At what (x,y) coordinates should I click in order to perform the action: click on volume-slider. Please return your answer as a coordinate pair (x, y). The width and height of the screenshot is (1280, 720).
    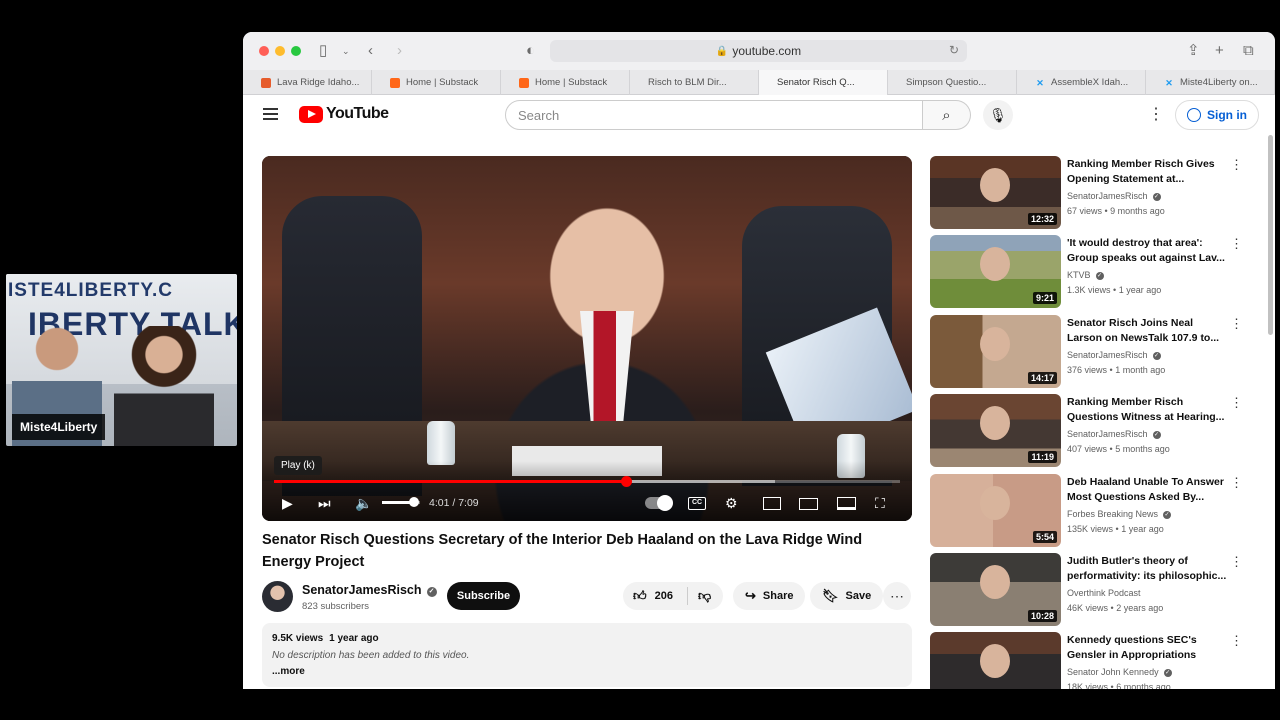
    Looking at the image, I should click on (401, 502).